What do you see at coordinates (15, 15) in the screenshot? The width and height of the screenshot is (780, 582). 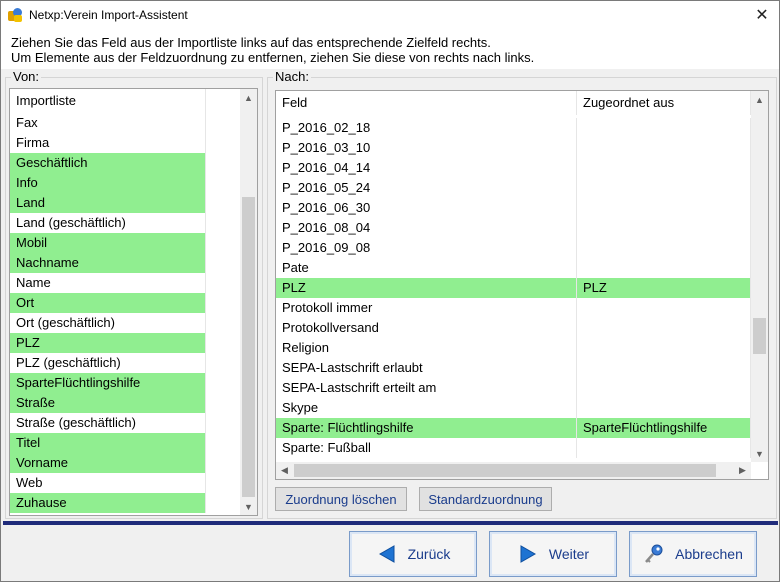 I see `app-icon` at bounding box center [15, 15].